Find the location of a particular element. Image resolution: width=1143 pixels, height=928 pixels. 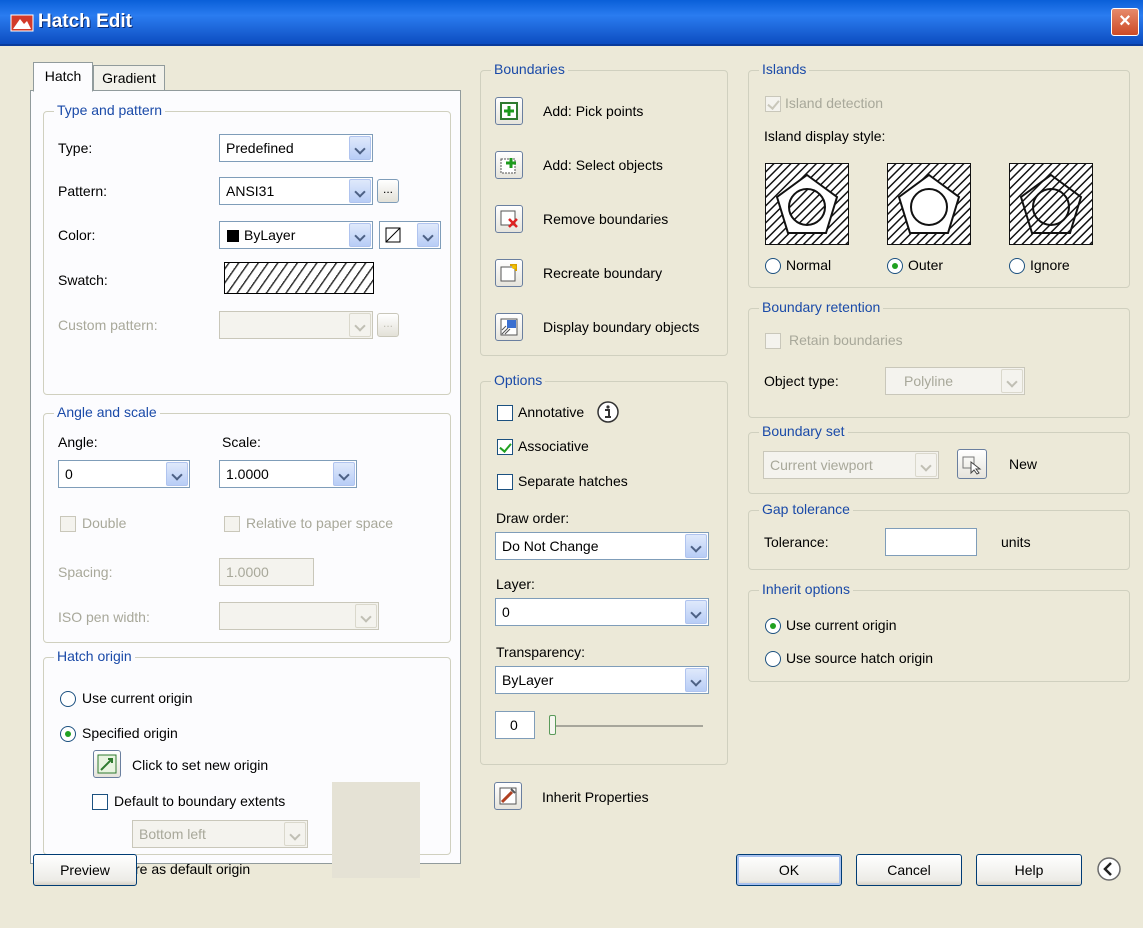

remove-boundaries-button is located at coordinates (509, 219).